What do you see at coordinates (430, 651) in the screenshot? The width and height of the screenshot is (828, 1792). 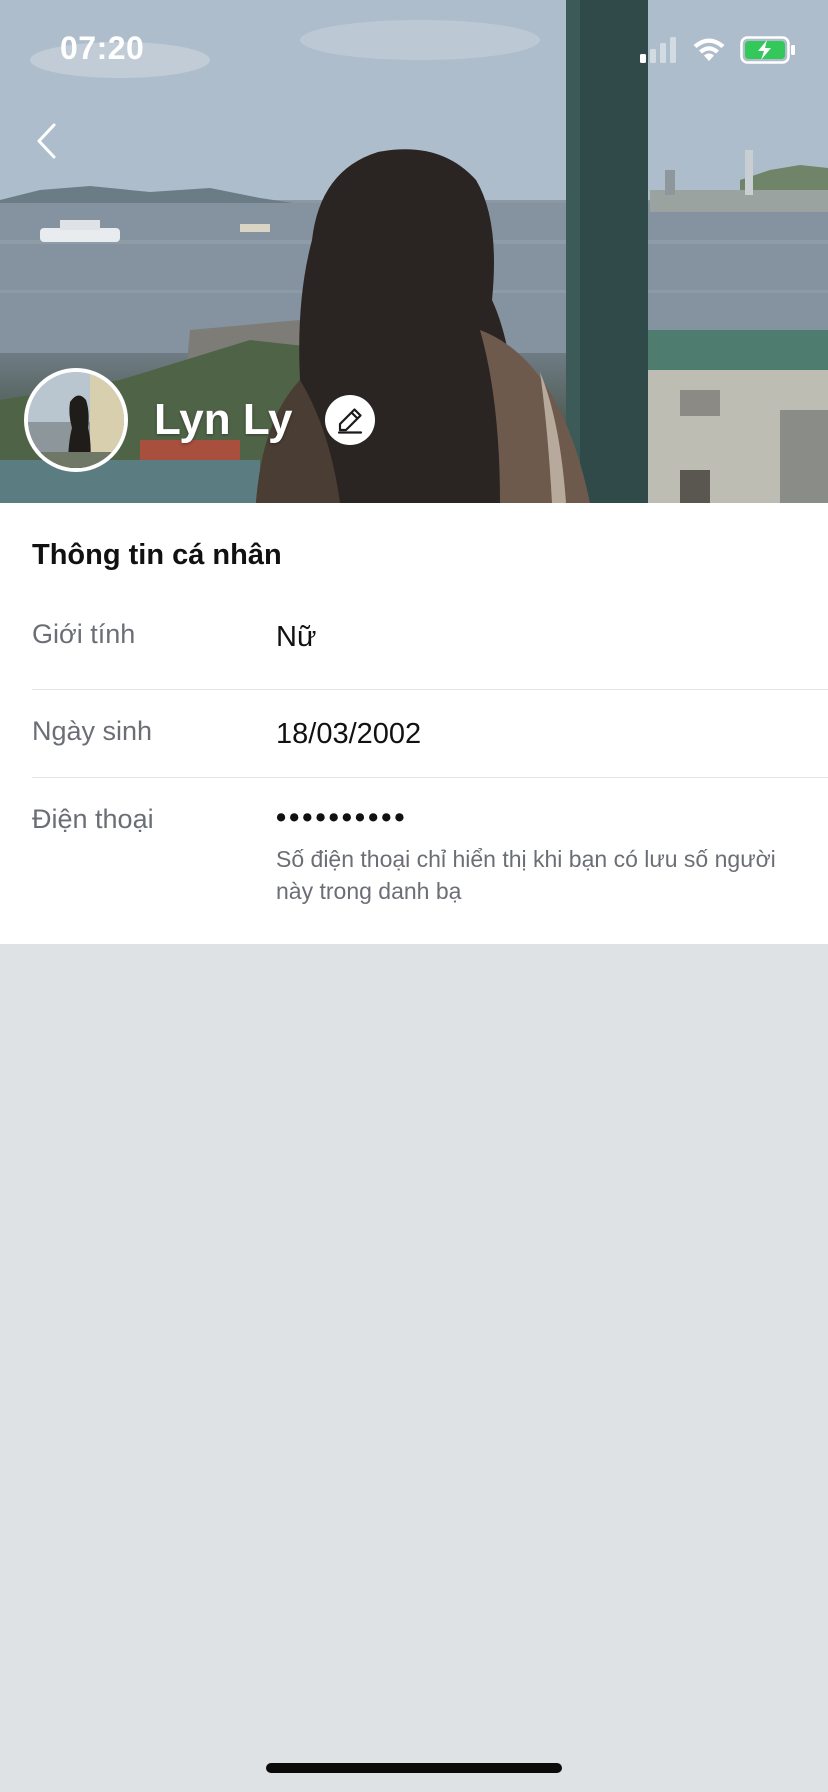 I see `gender-row: Giới tính Nữ` at bounding box center [430, 651].